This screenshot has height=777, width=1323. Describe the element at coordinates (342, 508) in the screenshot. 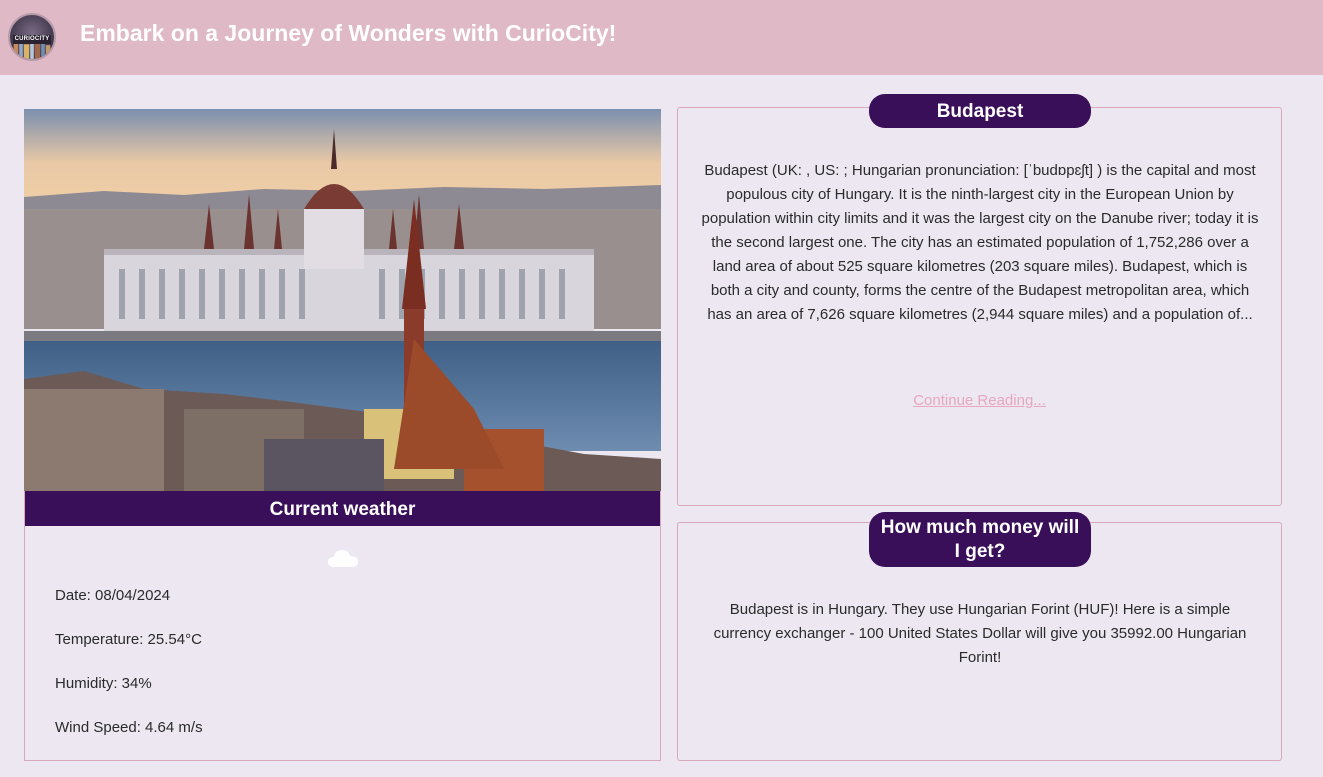

I see `weather-heading: Current weather` at that location.